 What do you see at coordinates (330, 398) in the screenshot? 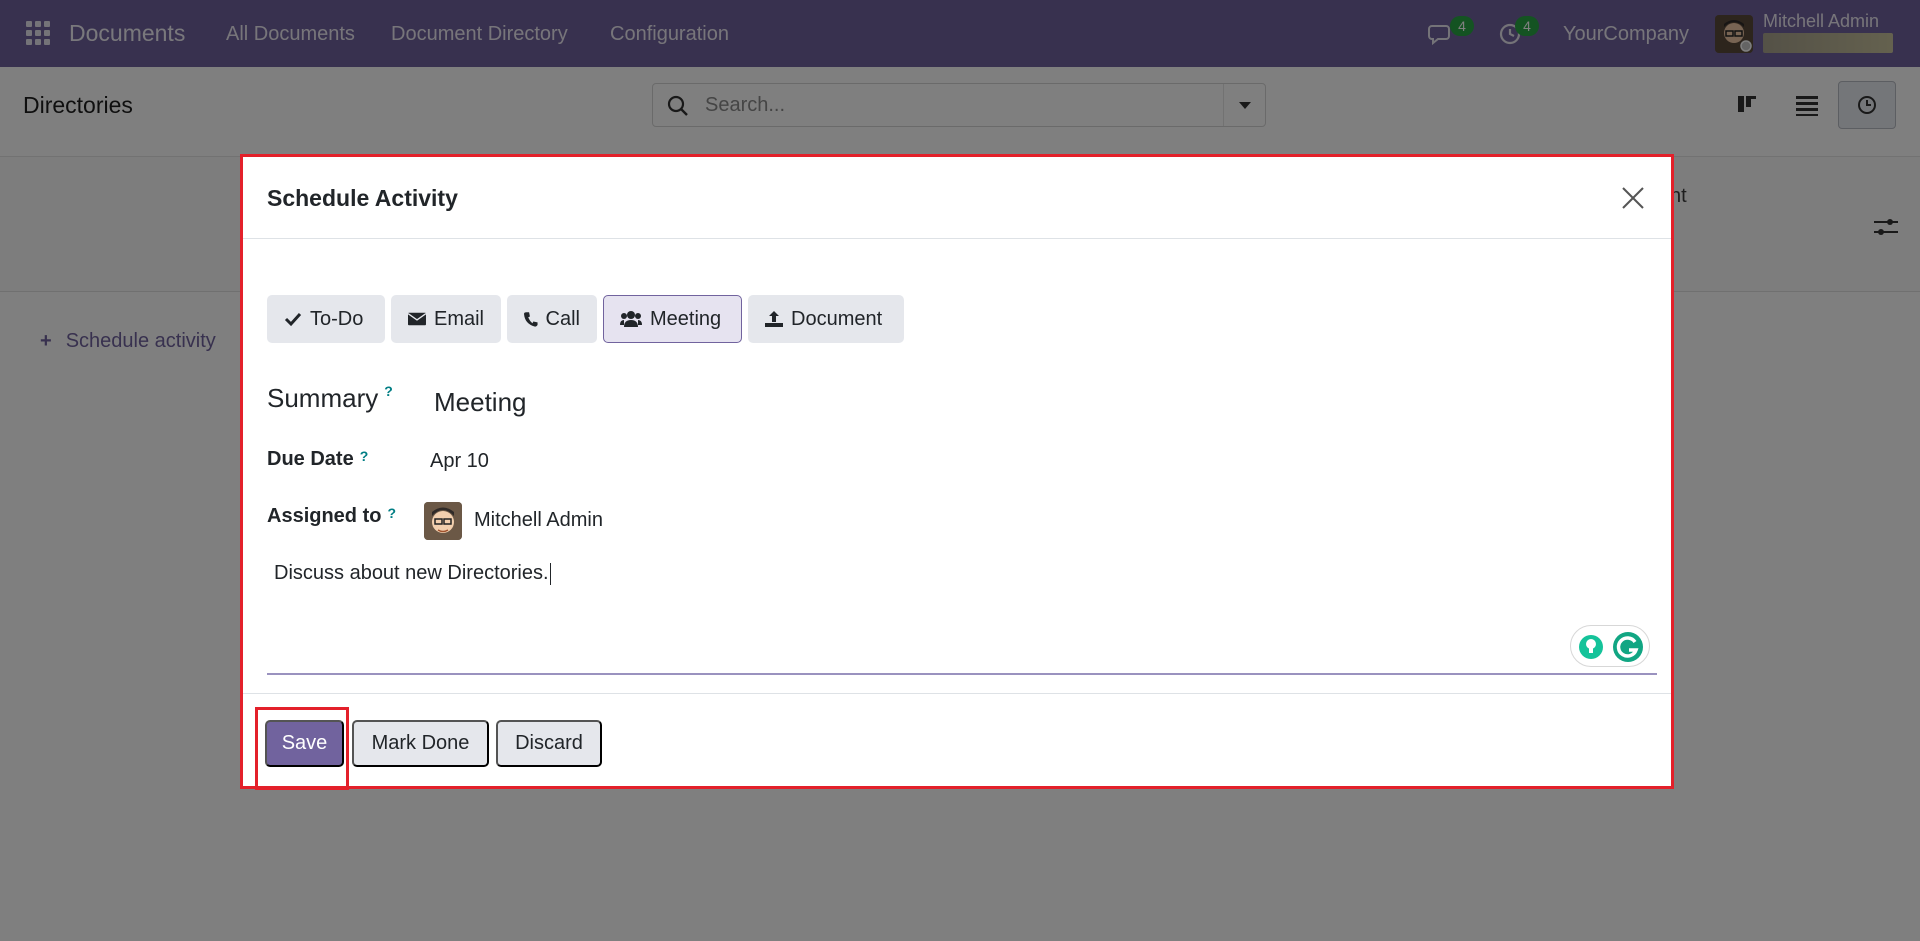
I see `summary-label: Summary?` at bounding box center [330, 398].